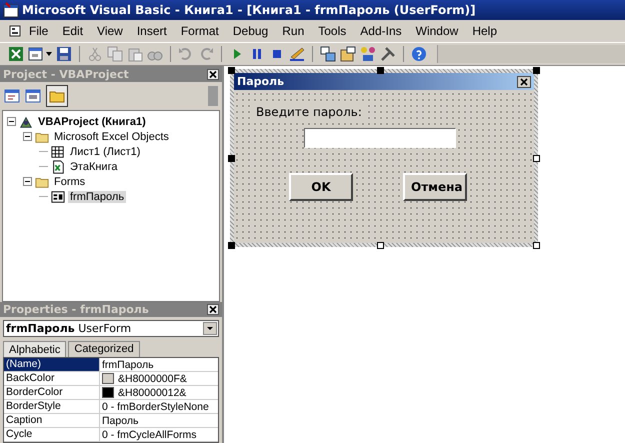 This screenshot has width=625, height=443. What do you see at coordinates (260, 81) in the screenshot?
I see `form-title: Пароль` at bounding box center [260, 81].